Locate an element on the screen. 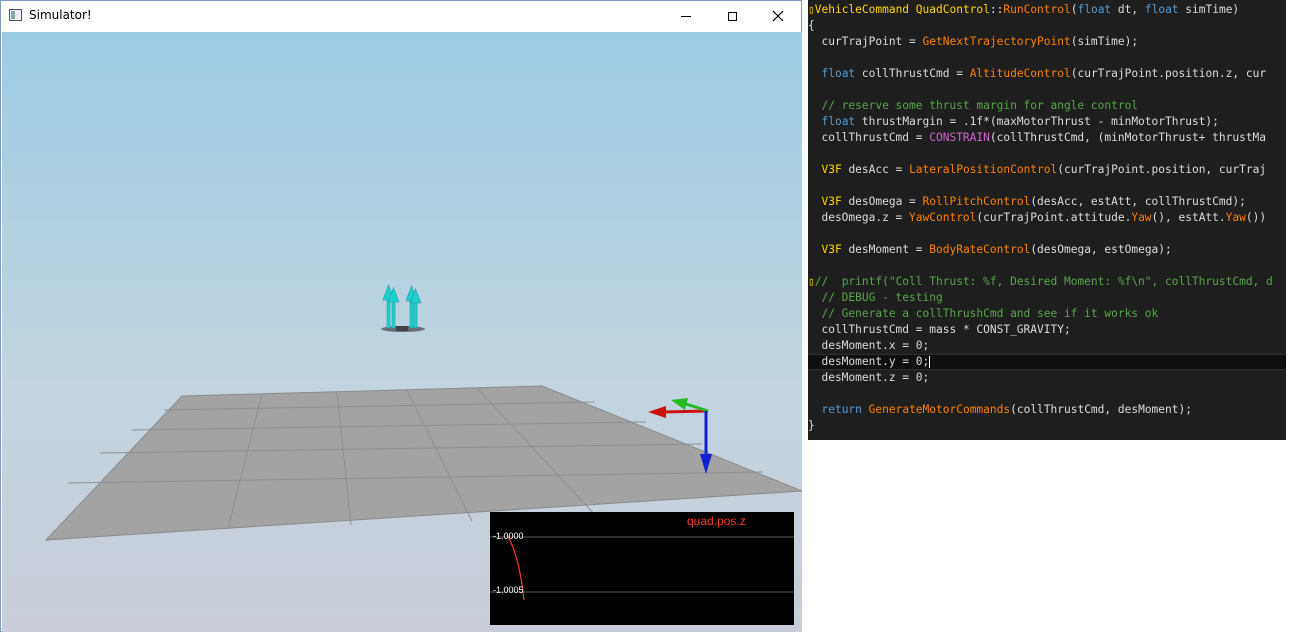 The height and width of the screenshot is (639, 1292). code-token: (curTrajPoint.position.z, cur is located at coordinates (1168, 73).